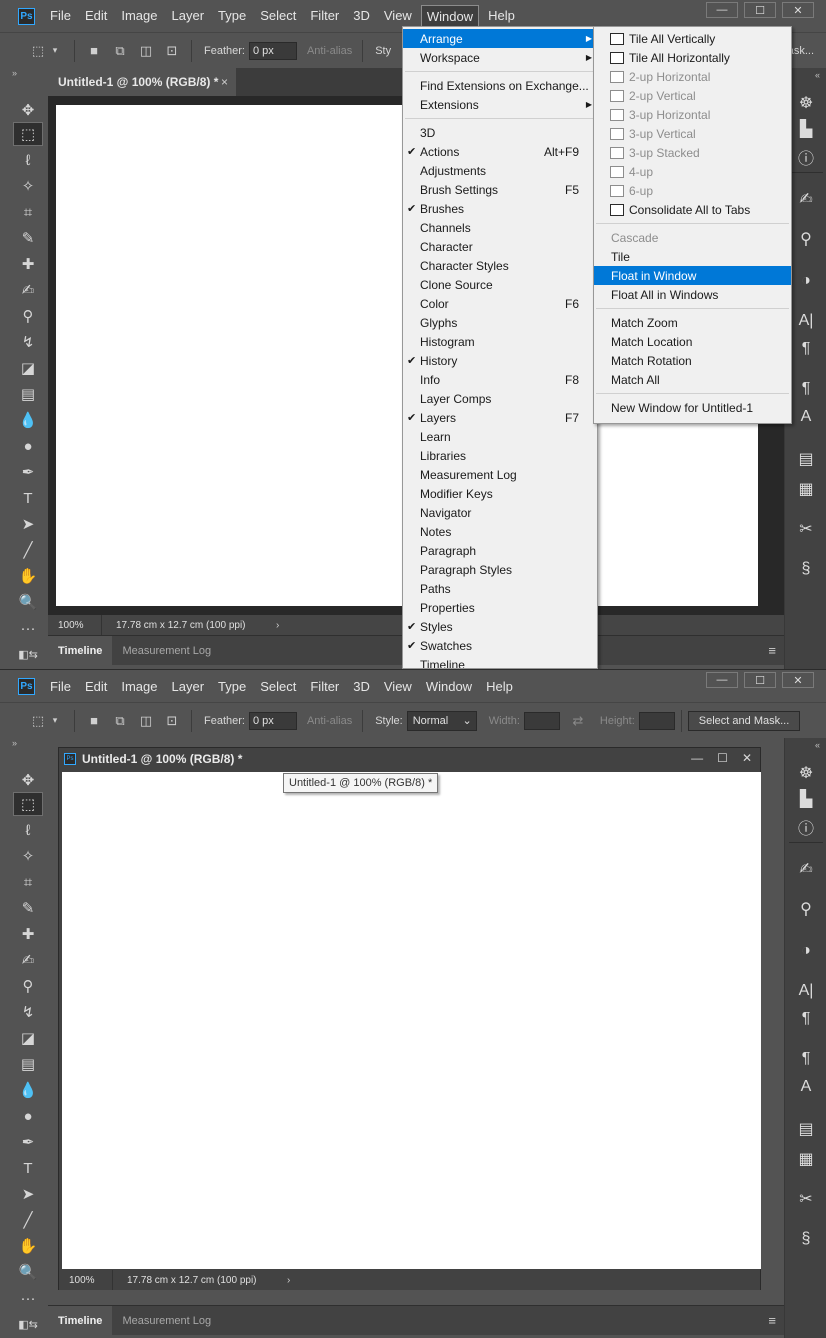 This screenshot has height=1338, width=826. What do you see at coordinates (188, 686) in the screenshot?
I see `menu-layer: Layer` at bounding box center [188, 686].